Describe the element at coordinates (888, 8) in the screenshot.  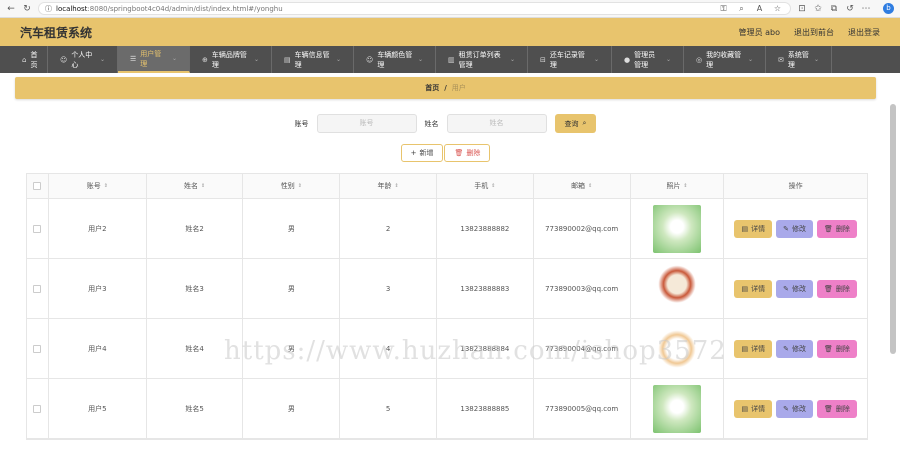
I see `extension-icon: b` at that location.